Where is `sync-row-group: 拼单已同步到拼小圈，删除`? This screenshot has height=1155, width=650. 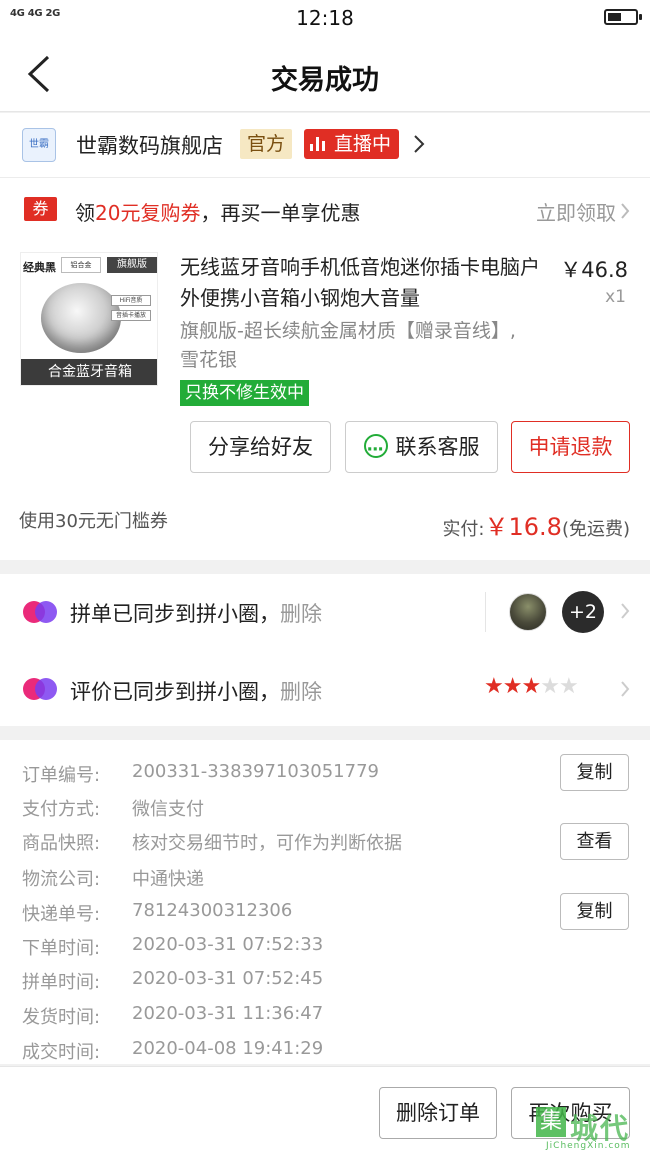
sync-row-group: 拼单已同步到拼小圈，删除 is located at coordinates (196, 613).